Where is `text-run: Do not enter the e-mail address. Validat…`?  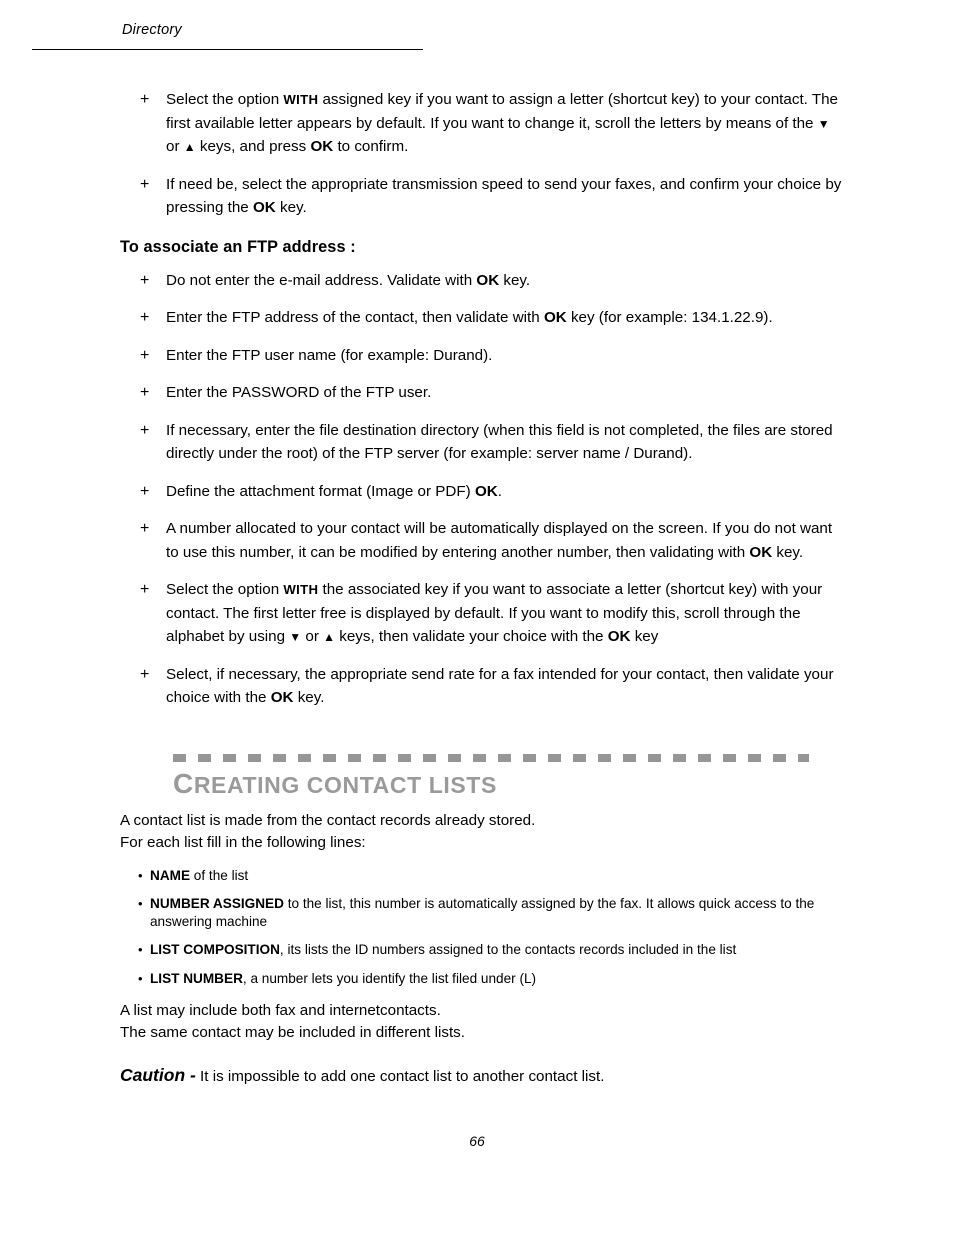 text-run: Do not enter the e-mail address. Validat… is located at coordinates (321, 280).